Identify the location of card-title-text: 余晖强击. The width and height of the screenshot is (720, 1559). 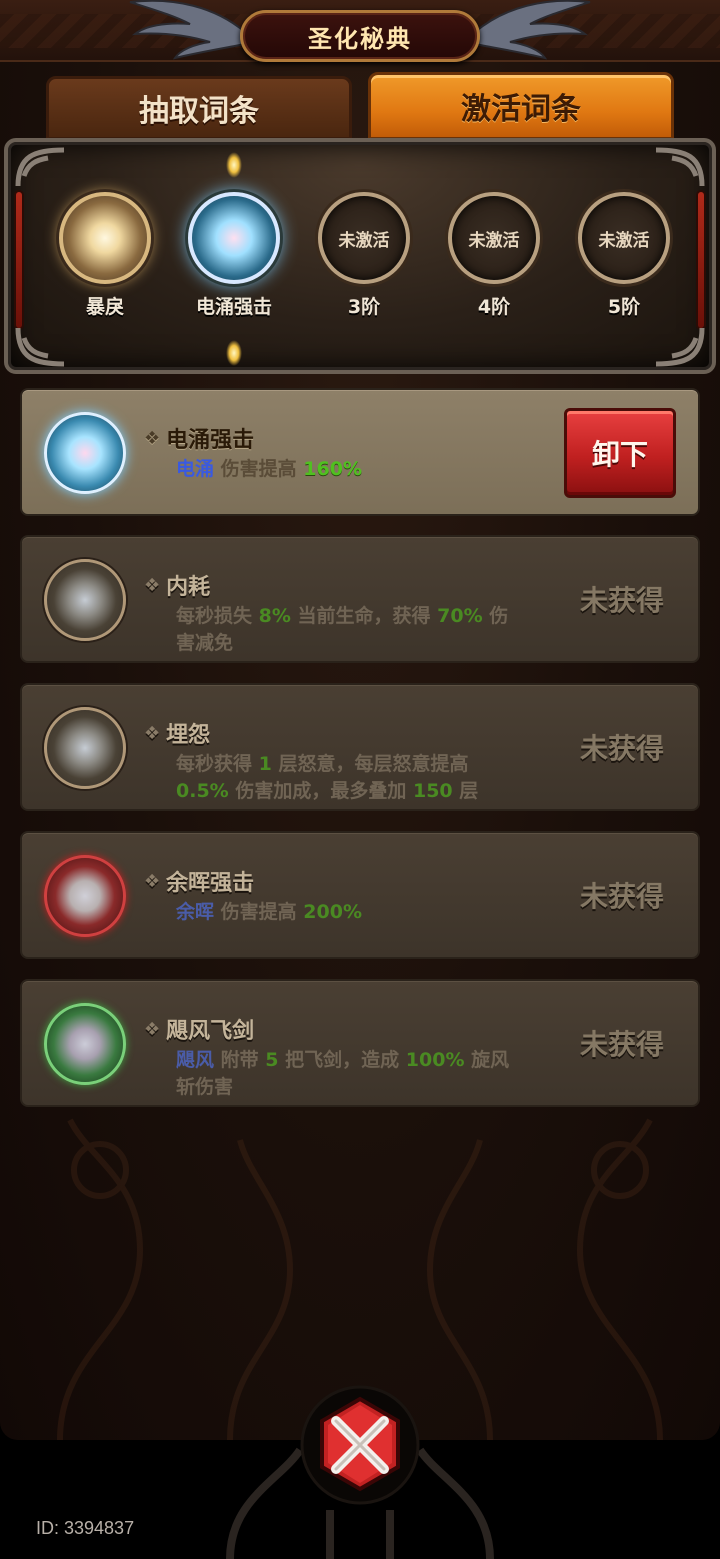
(210, 883).